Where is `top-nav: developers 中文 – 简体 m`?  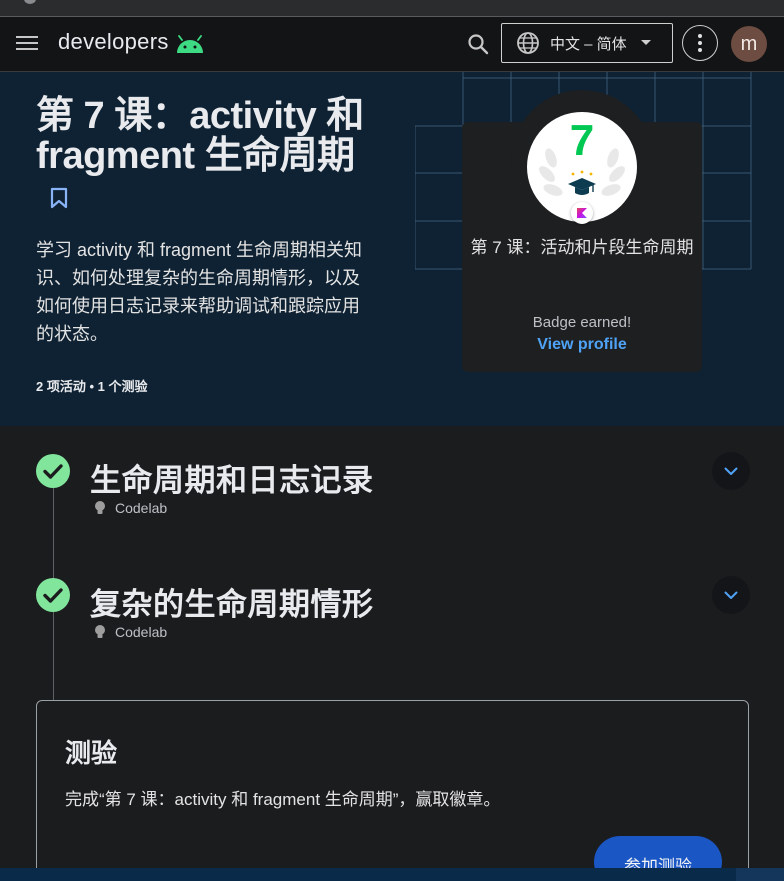 top-nav: developers 中文 – 简体 m is located at coordinates (392, 44).